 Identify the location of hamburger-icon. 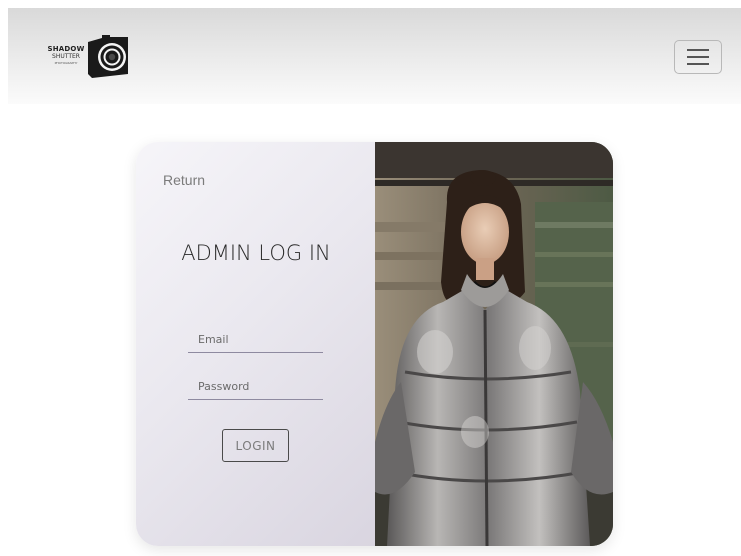
(698, 57).